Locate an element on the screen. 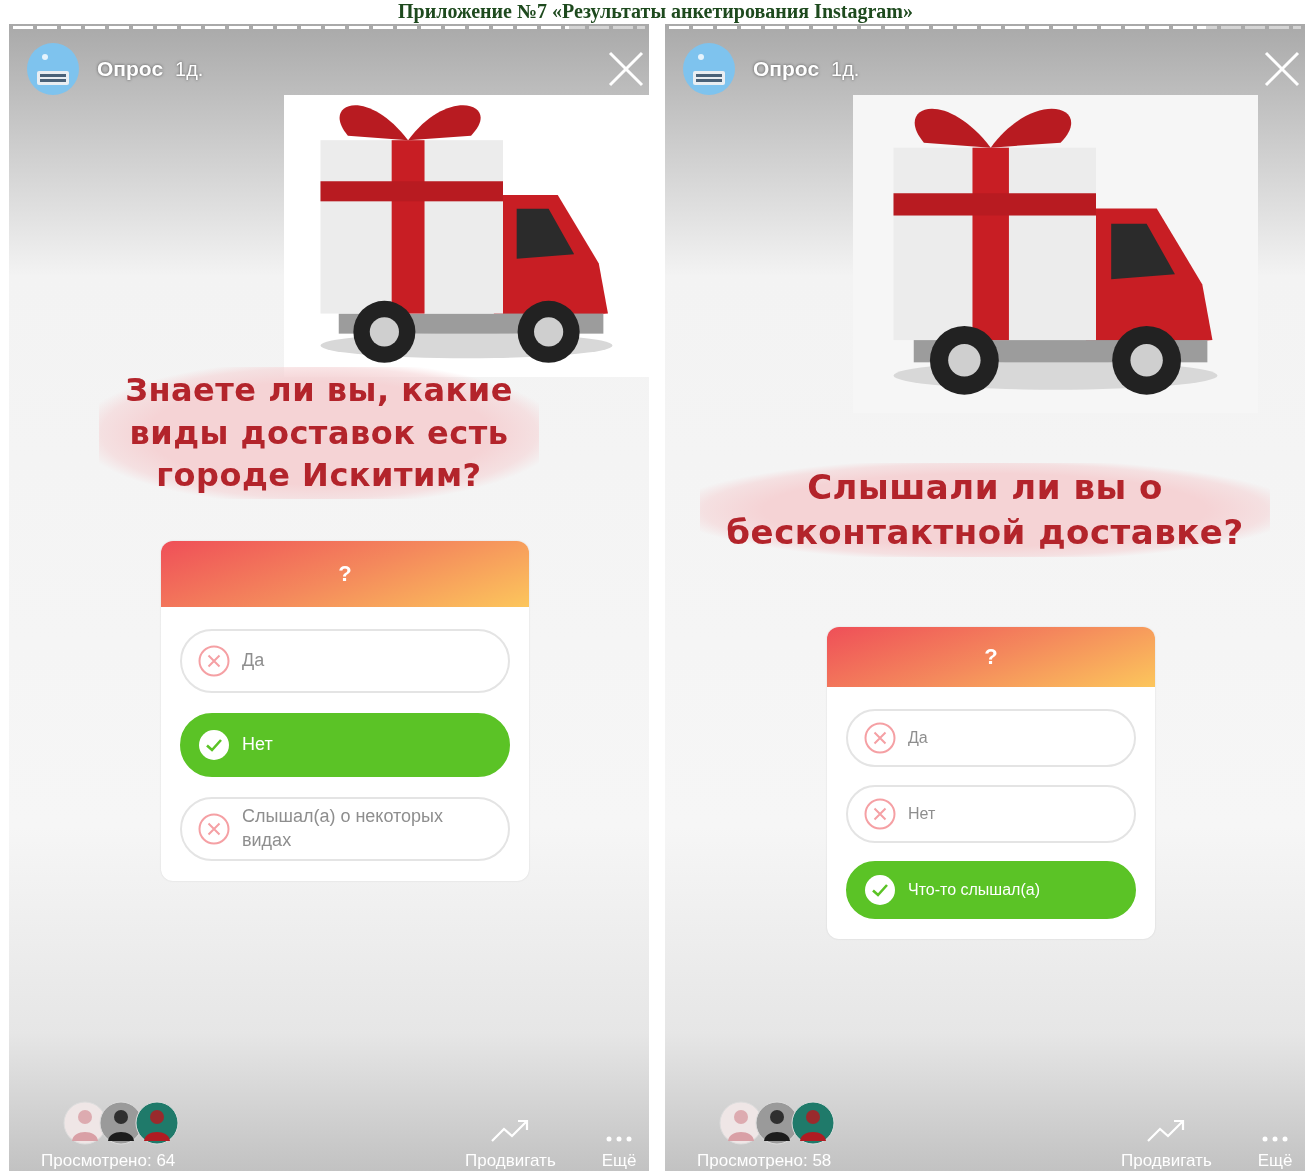 The width and height of the screenshot is (1311, 1171). views-count: Просмотрено: 64 is located at coordinates (108, 1161).